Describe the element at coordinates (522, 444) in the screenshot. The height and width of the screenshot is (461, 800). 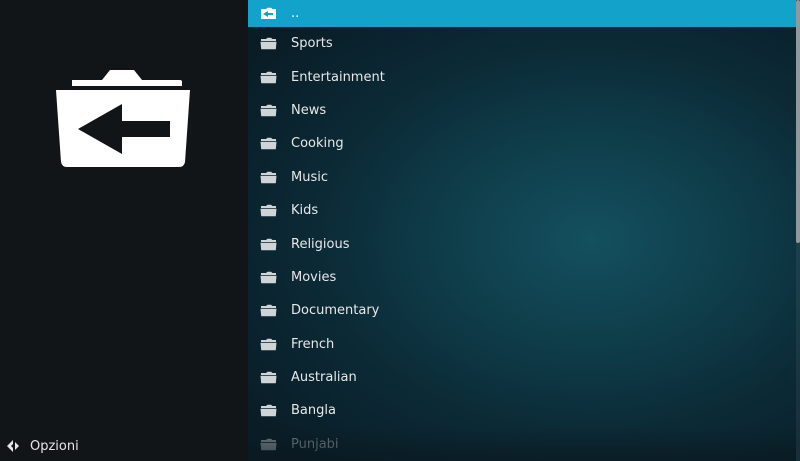
I see `list-item-punjabi: Punjabi` at that location.